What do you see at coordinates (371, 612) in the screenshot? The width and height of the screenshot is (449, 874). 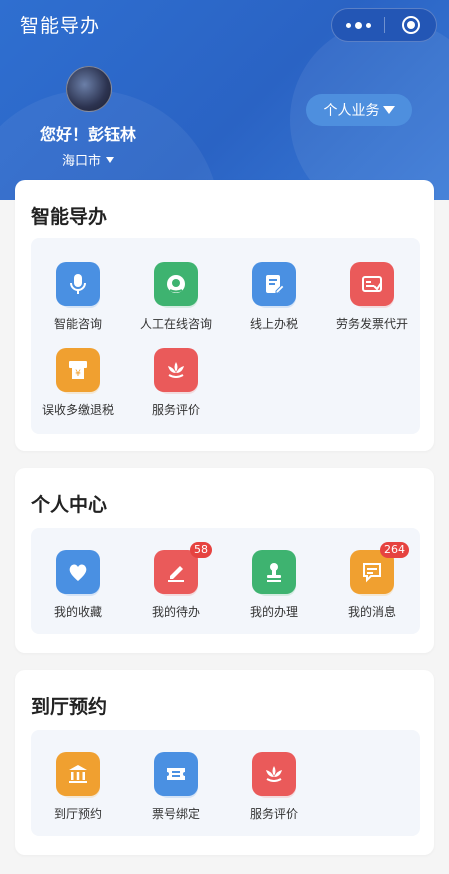 I see `item-label: 我的消息` at bounding box center [371, 612].